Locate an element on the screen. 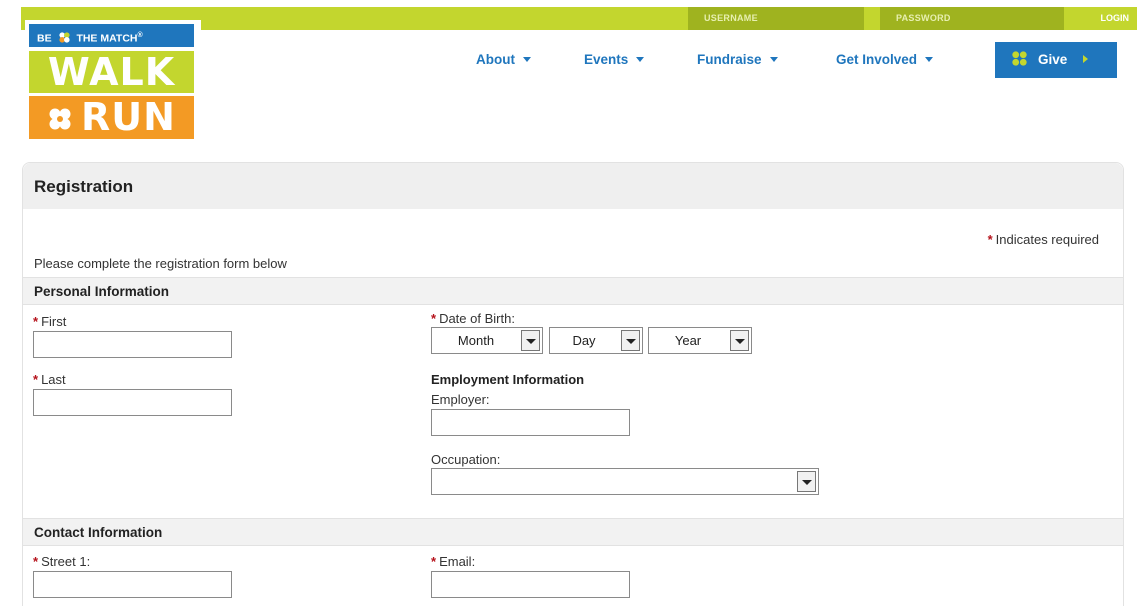 The image size is (1137, 606). required-note: * Indicates required is located at coordinates (1043, 239).